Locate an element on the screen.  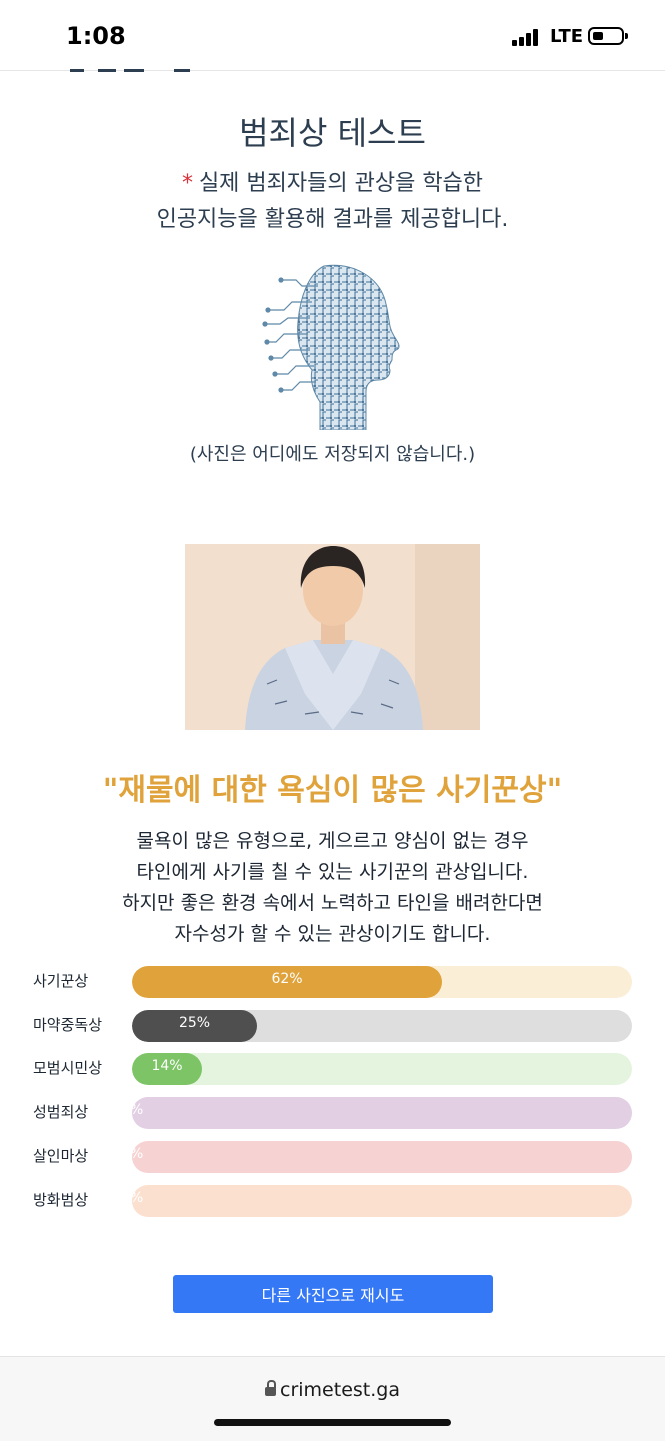
required-star: * is located at coordinates (187, 183).